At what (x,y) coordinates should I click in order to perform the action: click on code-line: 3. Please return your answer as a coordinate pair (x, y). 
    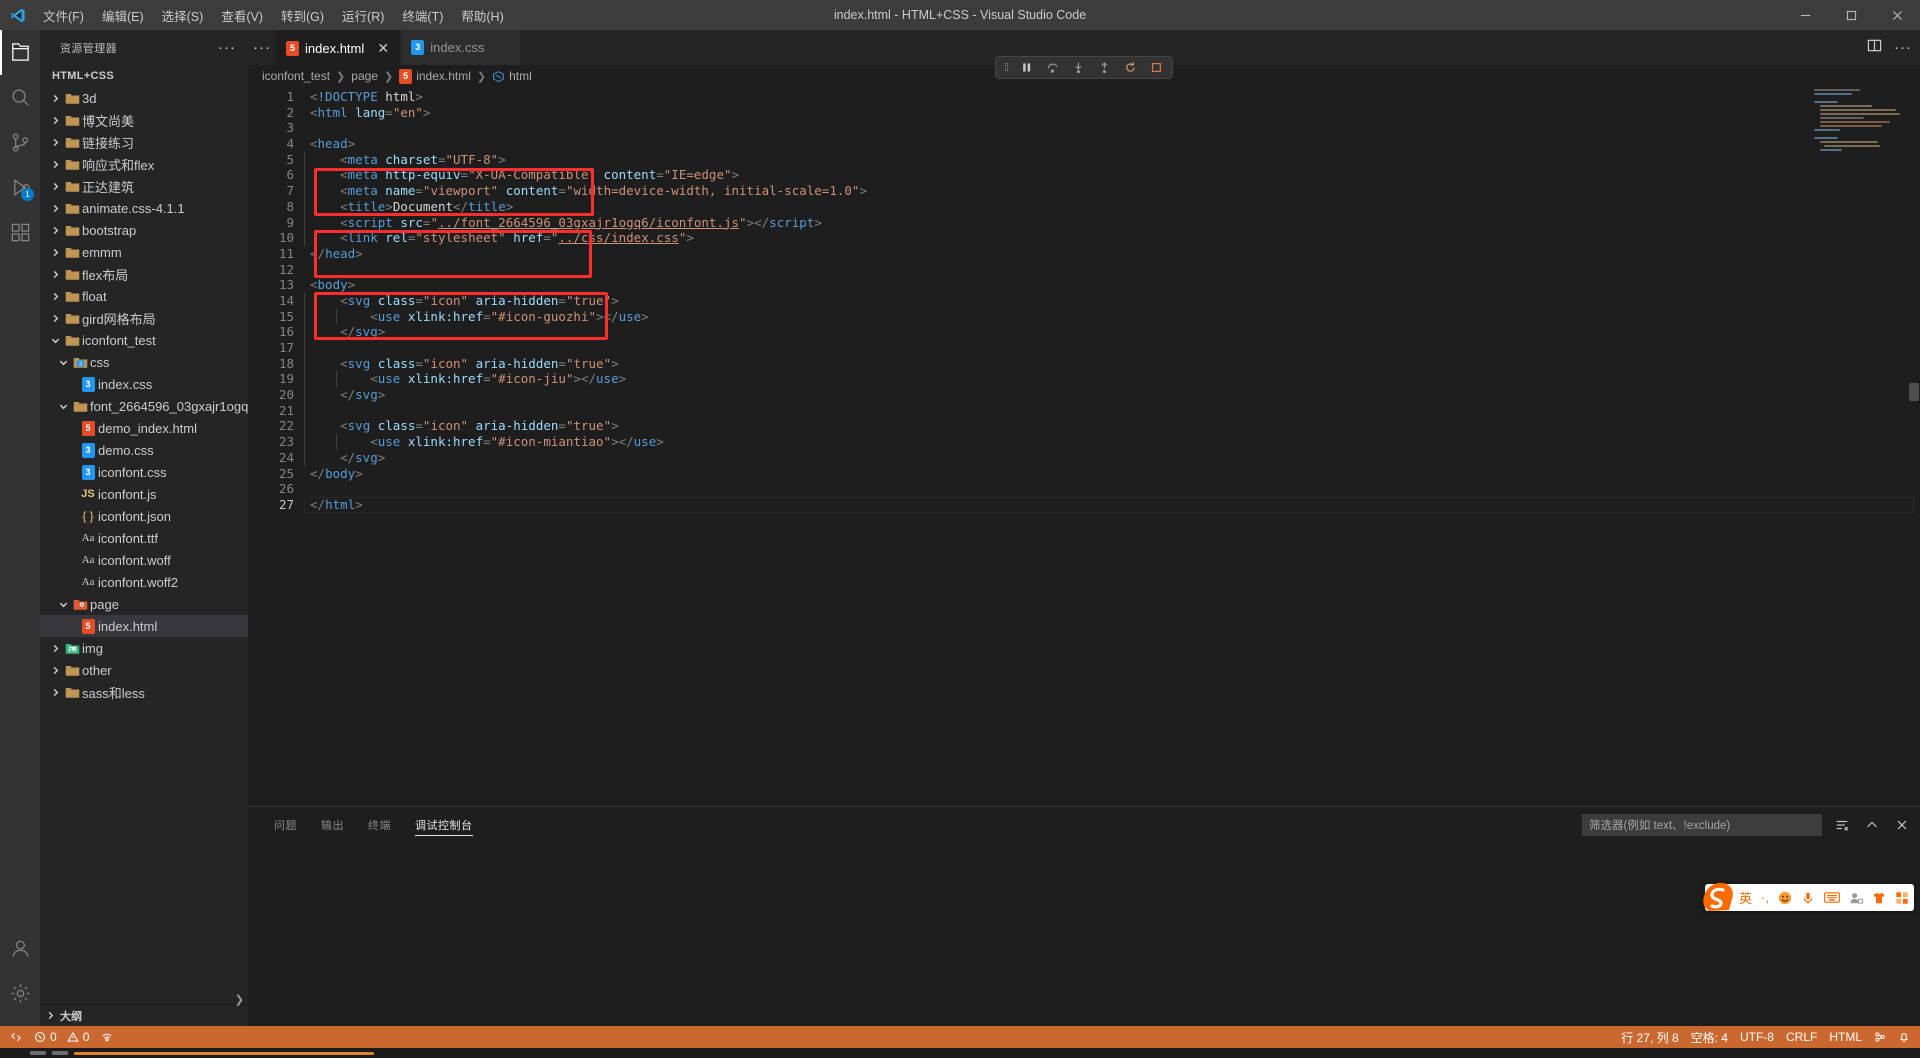
    Looking at the image, I should click on (1084, 128).